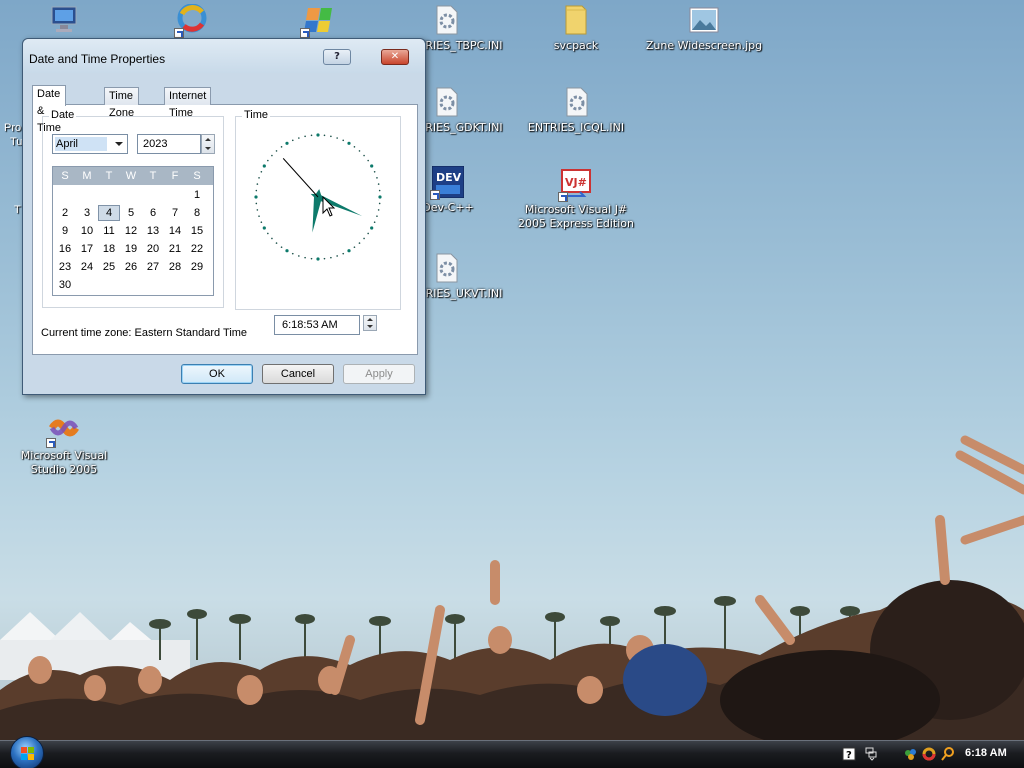 The width and height of the screenshot is (1024, 768). Describe the element at coordinates (90, 144) in the screenshot. I see `month-dropdown: April` at that location.